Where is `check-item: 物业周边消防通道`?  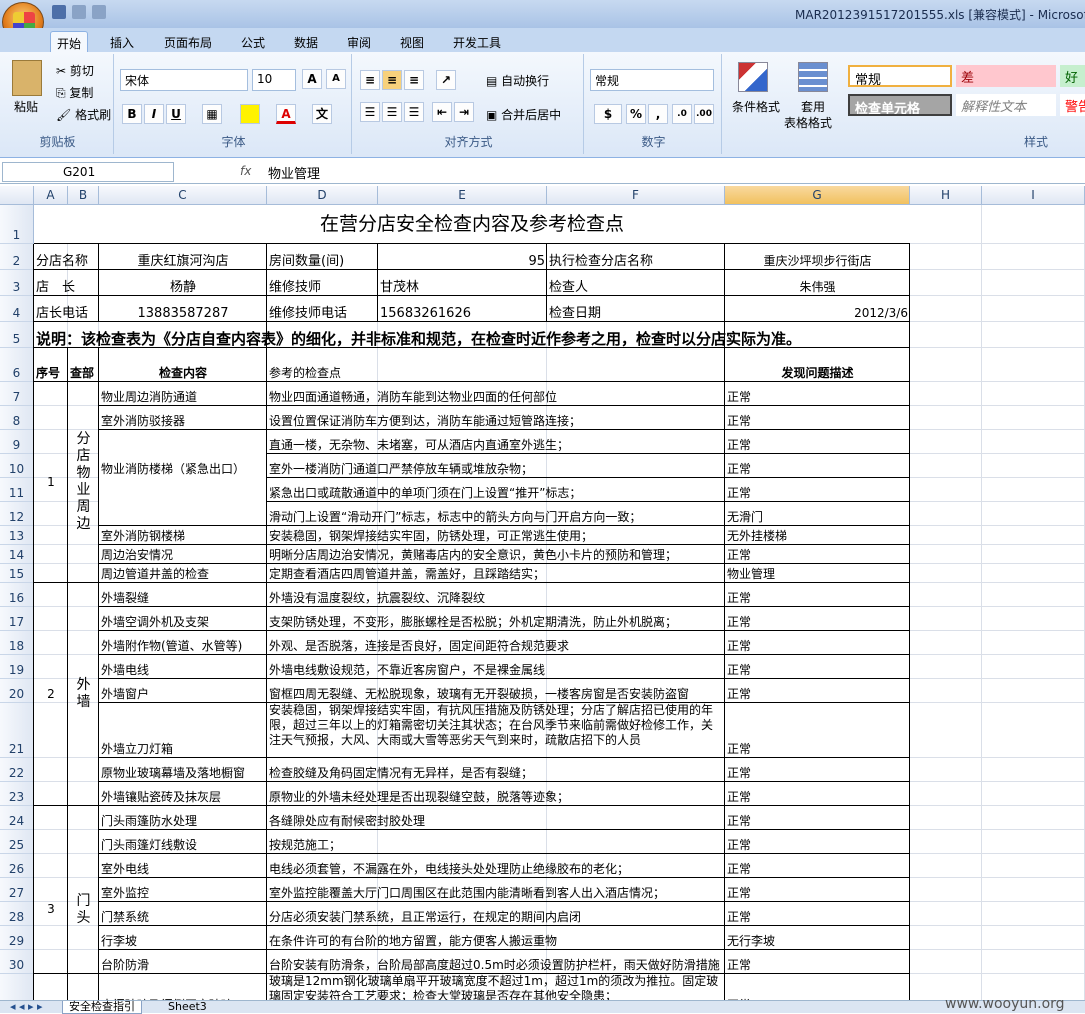 check-item: 物业周边消防通道 is located at coordinates (183, 393).